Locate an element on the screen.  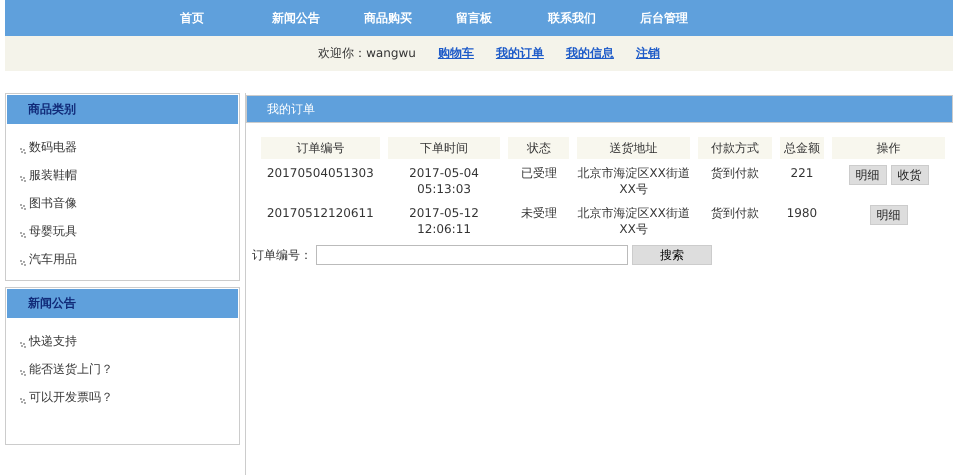
table-cell-text: 20170504051303 is located at coordinates (320, 173).